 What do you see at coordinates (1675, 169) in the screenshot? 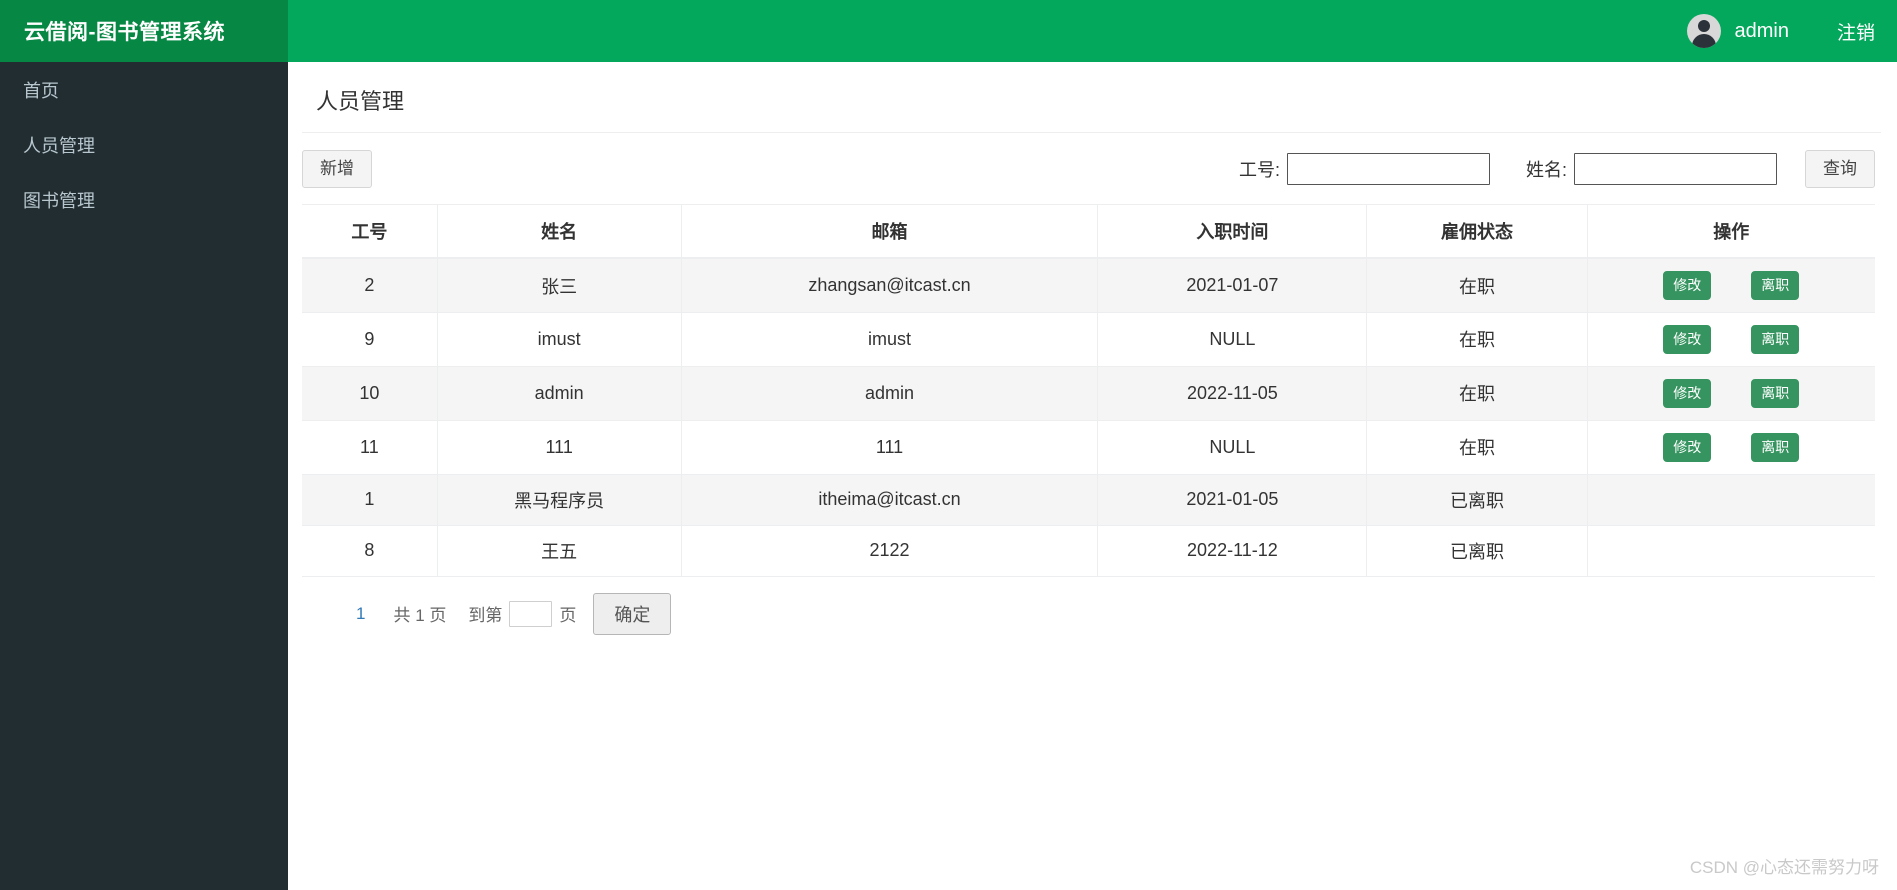
I see `name-input` at bounding box center [1675, 169].